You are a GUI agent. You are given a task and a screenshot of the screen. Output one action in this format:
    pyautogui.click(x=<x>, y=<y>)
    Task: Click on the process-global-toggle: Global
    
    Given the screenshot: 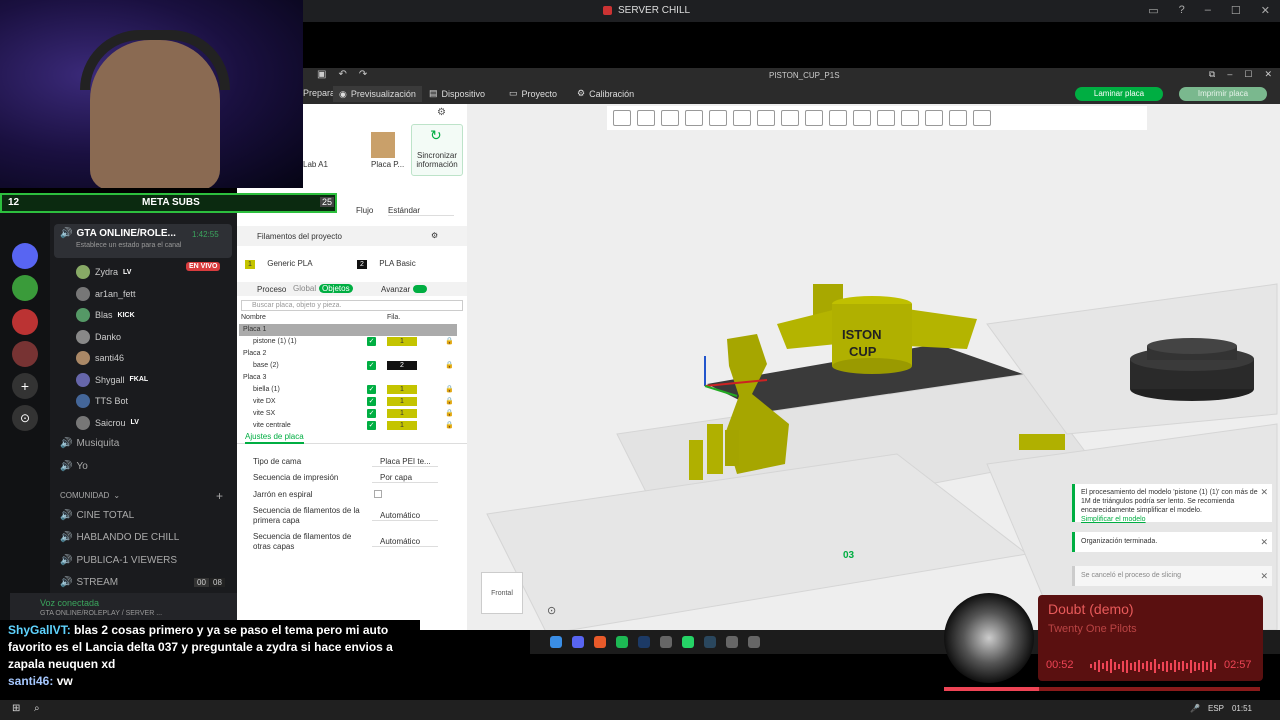 What is the action you would take?
    pyautogui.click(x=304, y=288)
    